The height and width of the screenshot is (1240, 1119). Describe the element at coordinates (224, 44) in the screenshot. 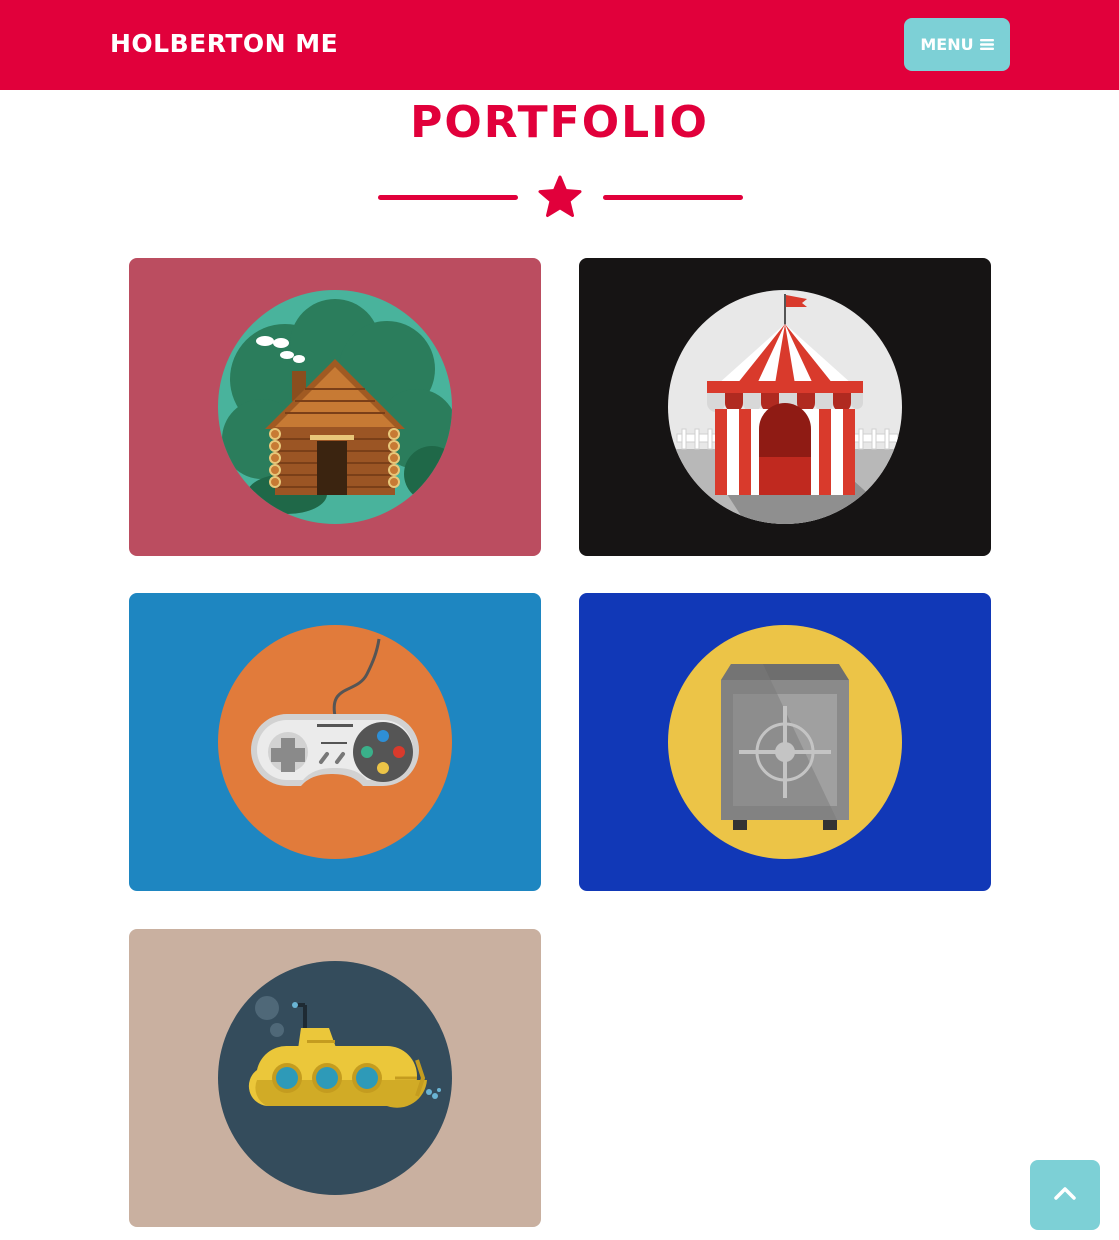

I see `brand-link: HOLBERTON ME` at that location.